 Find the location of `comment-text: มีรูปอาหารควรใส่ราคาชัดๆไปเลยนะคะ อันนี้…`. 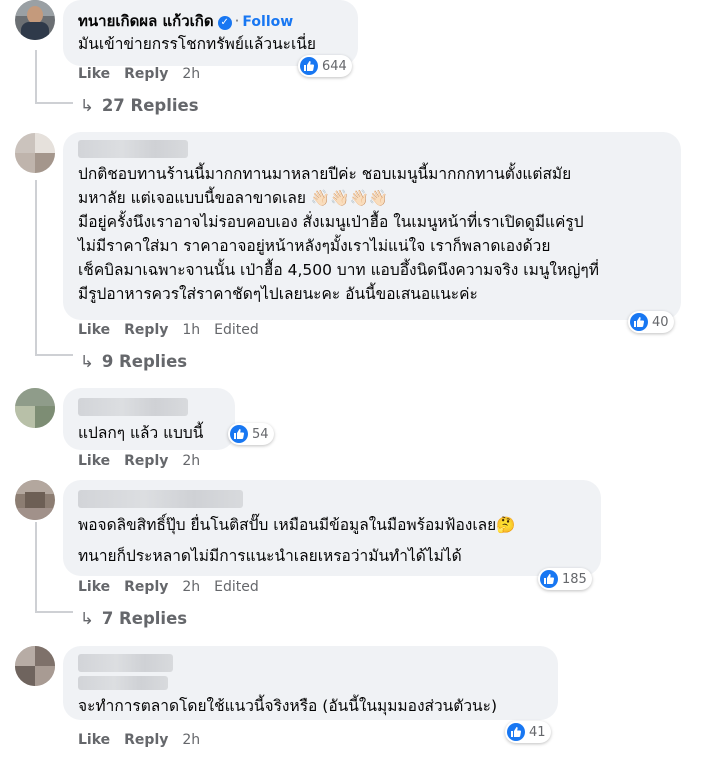

comment-text: มีรูปอาหารควรใส่ราคาชัดๆไปเลยนะคะ อันนี้… is located at coordinates (278, 294).